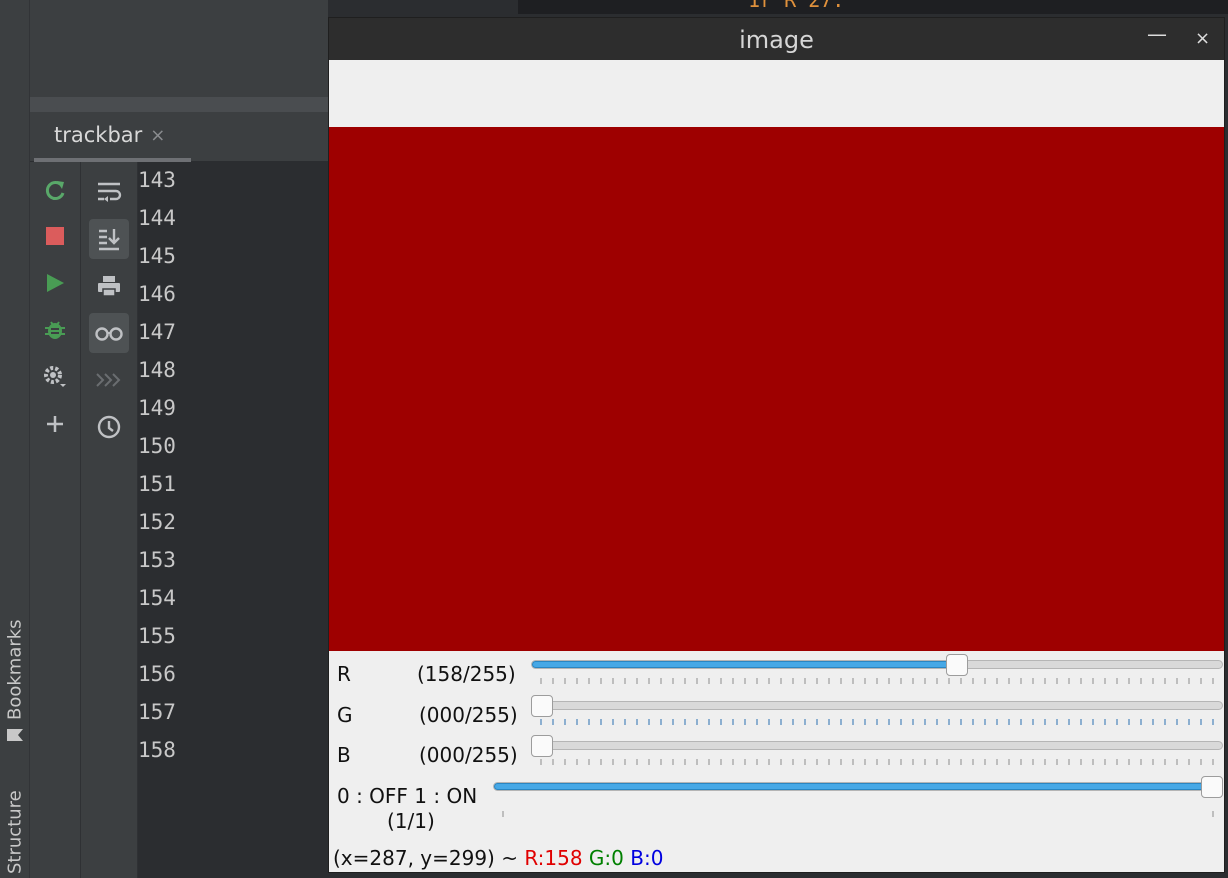 The height and width of the screenshot is (878, 1228). I want to click on tab-trackbar: trackbar ×, so click(112, 137).